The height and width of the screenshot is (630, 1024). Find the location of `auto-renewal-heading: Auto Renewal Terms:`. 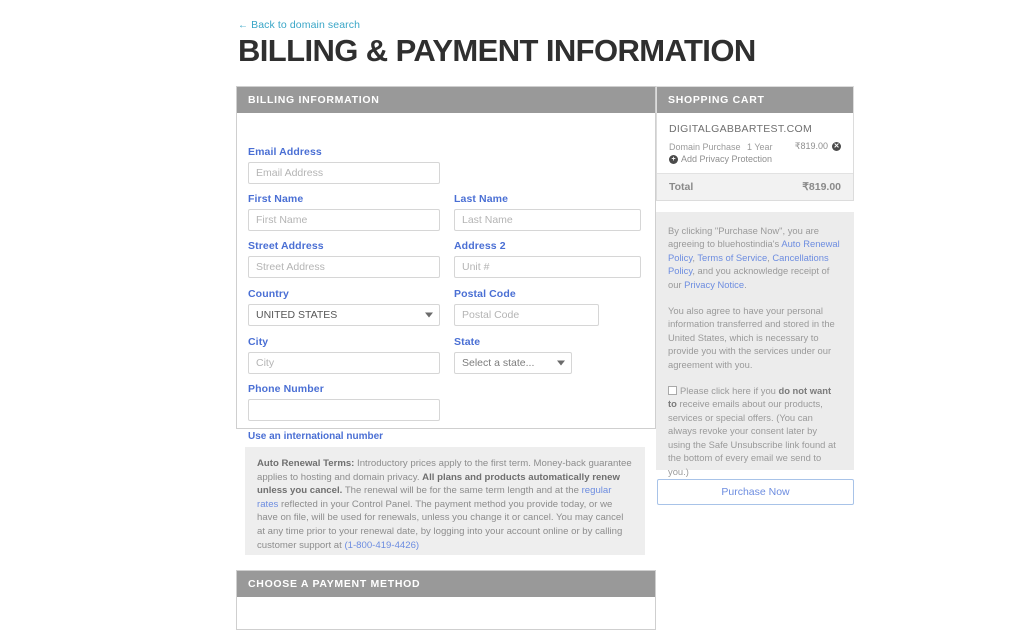

auto-renewal-heading: Auto Renewal Terms: is located at coordinates (306, 463).